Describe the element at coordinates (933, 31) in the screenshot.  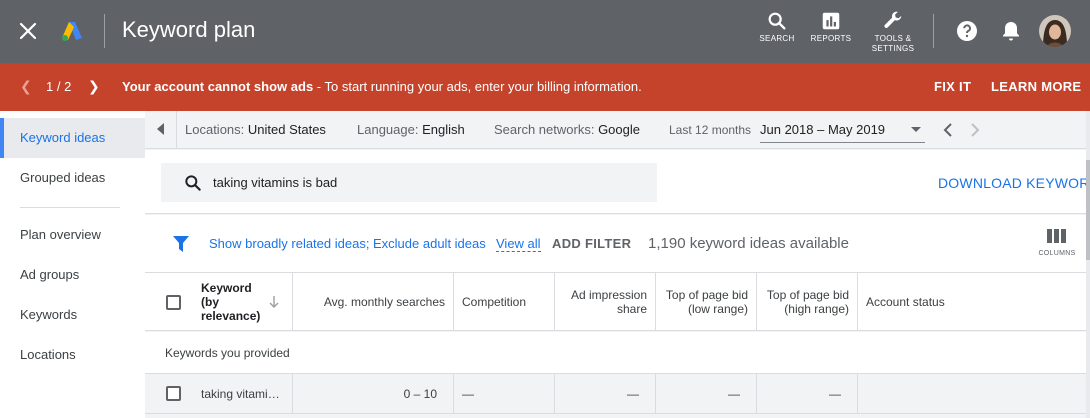
I see `header-divider-right` at that location.